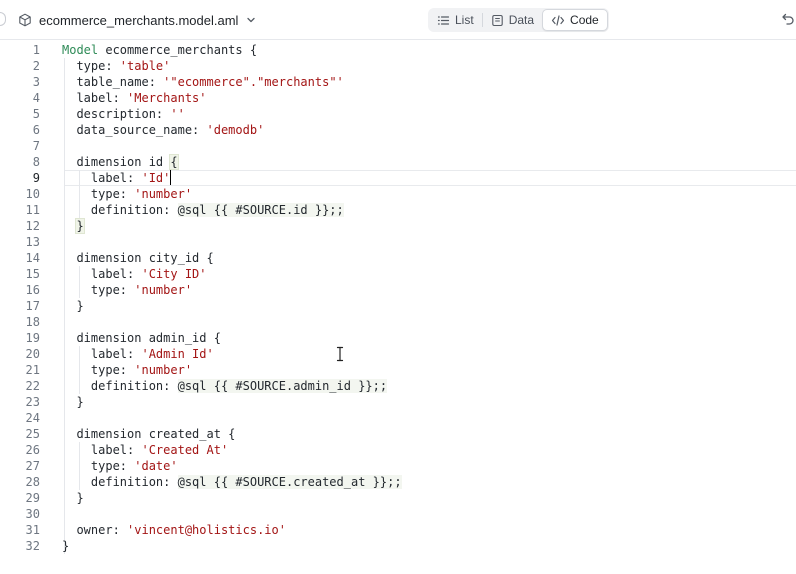  What do you see at coordinates (429, 338) in the screenshot?
I see `code-line: dimension admin_id {` at bounding box center [429, 338].